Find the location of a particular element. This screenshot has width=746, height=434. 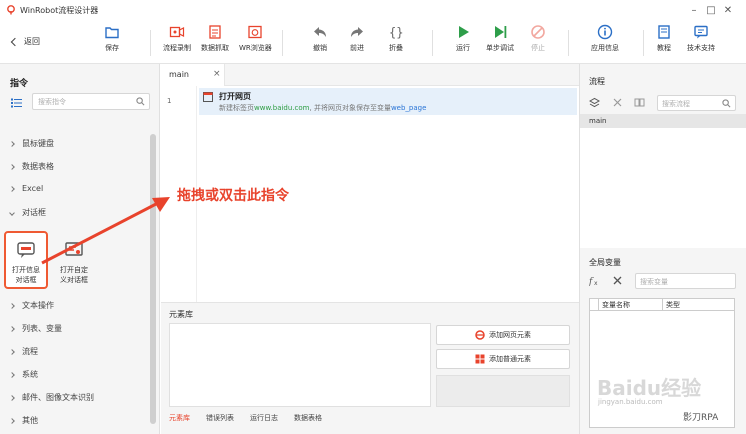

tab-error-list: 错误列表 is located at coordinates (220, 418).